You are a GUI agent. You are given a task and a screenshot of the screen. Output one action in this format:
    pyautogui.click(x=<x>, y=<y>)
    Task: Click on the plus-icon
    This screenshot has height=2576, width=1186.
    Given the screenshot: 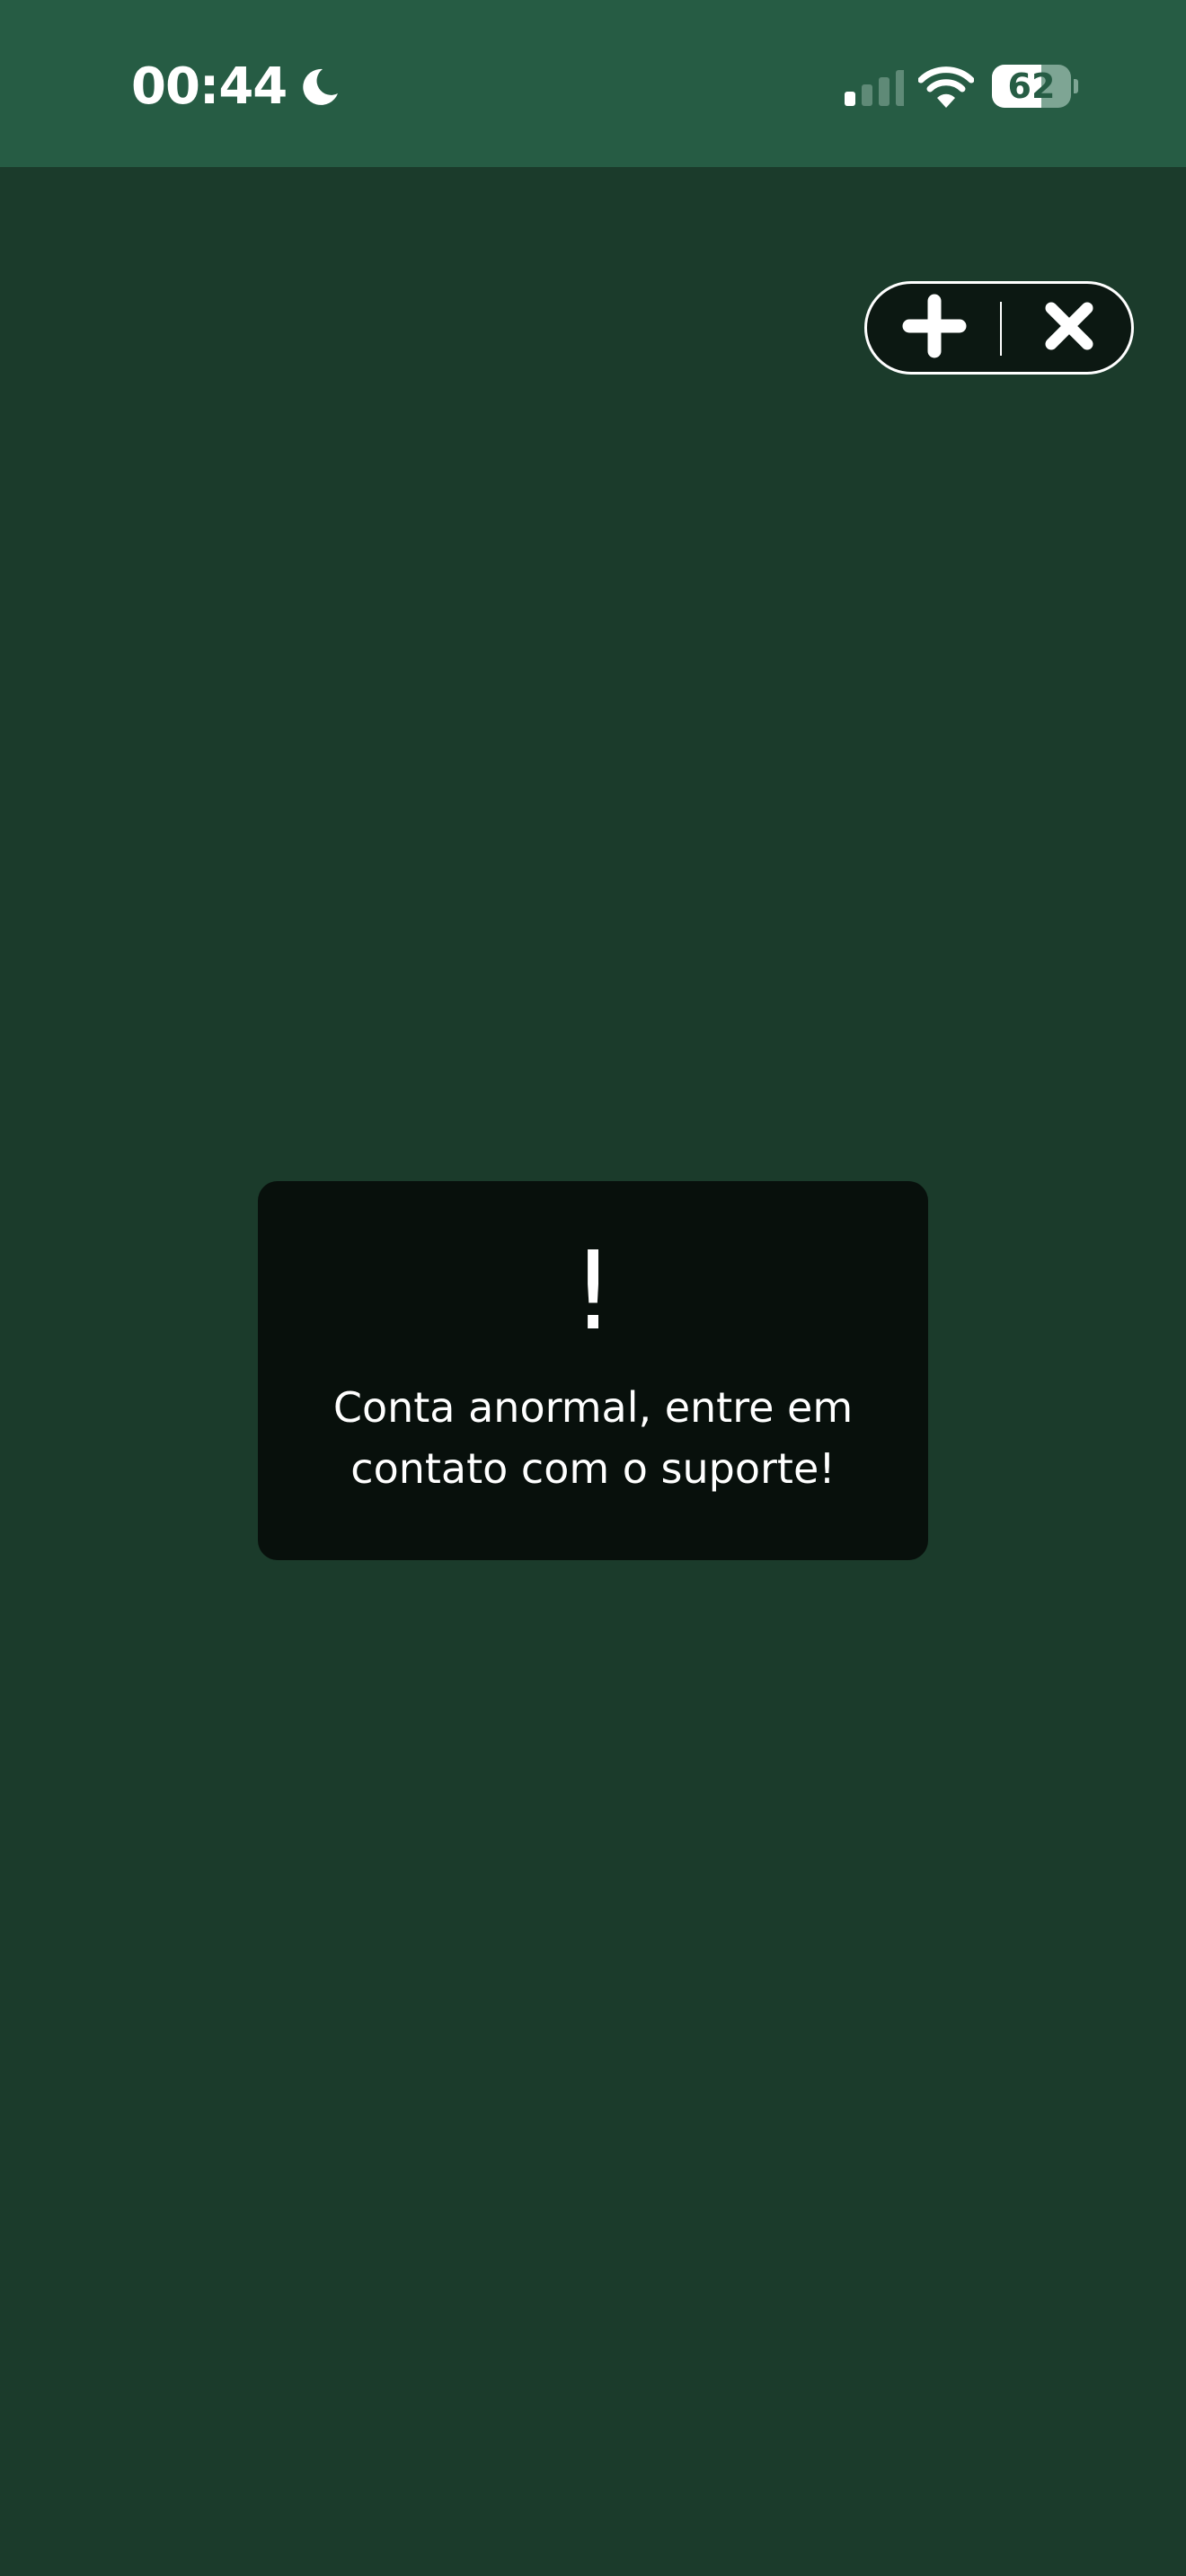 What is the action you would take?
    pyautogui.click(x=934, y=328)
    